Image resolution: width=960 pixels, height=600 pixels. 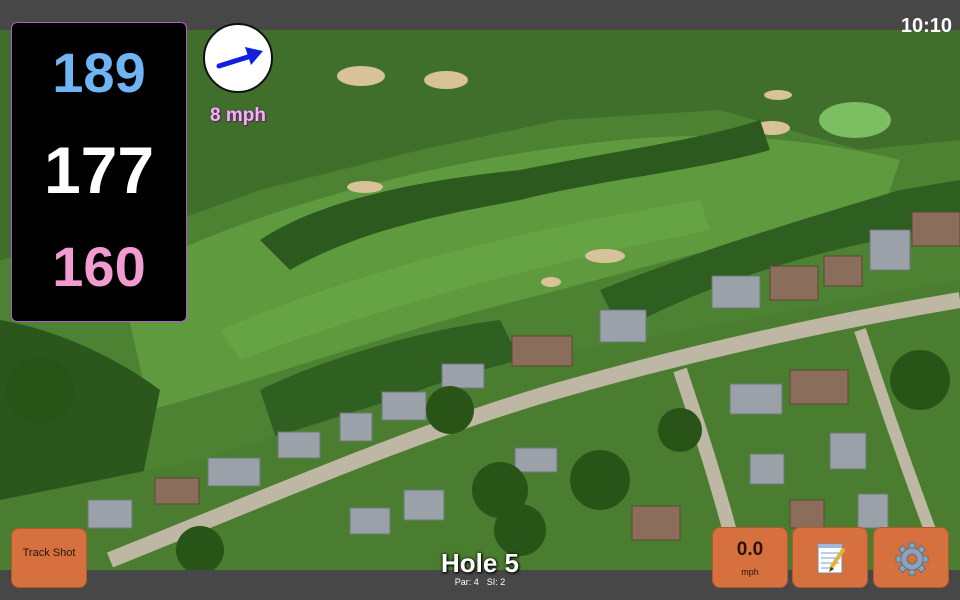 I want to click on stroke-index-label: SI: 2, so click(x=496, y=582).